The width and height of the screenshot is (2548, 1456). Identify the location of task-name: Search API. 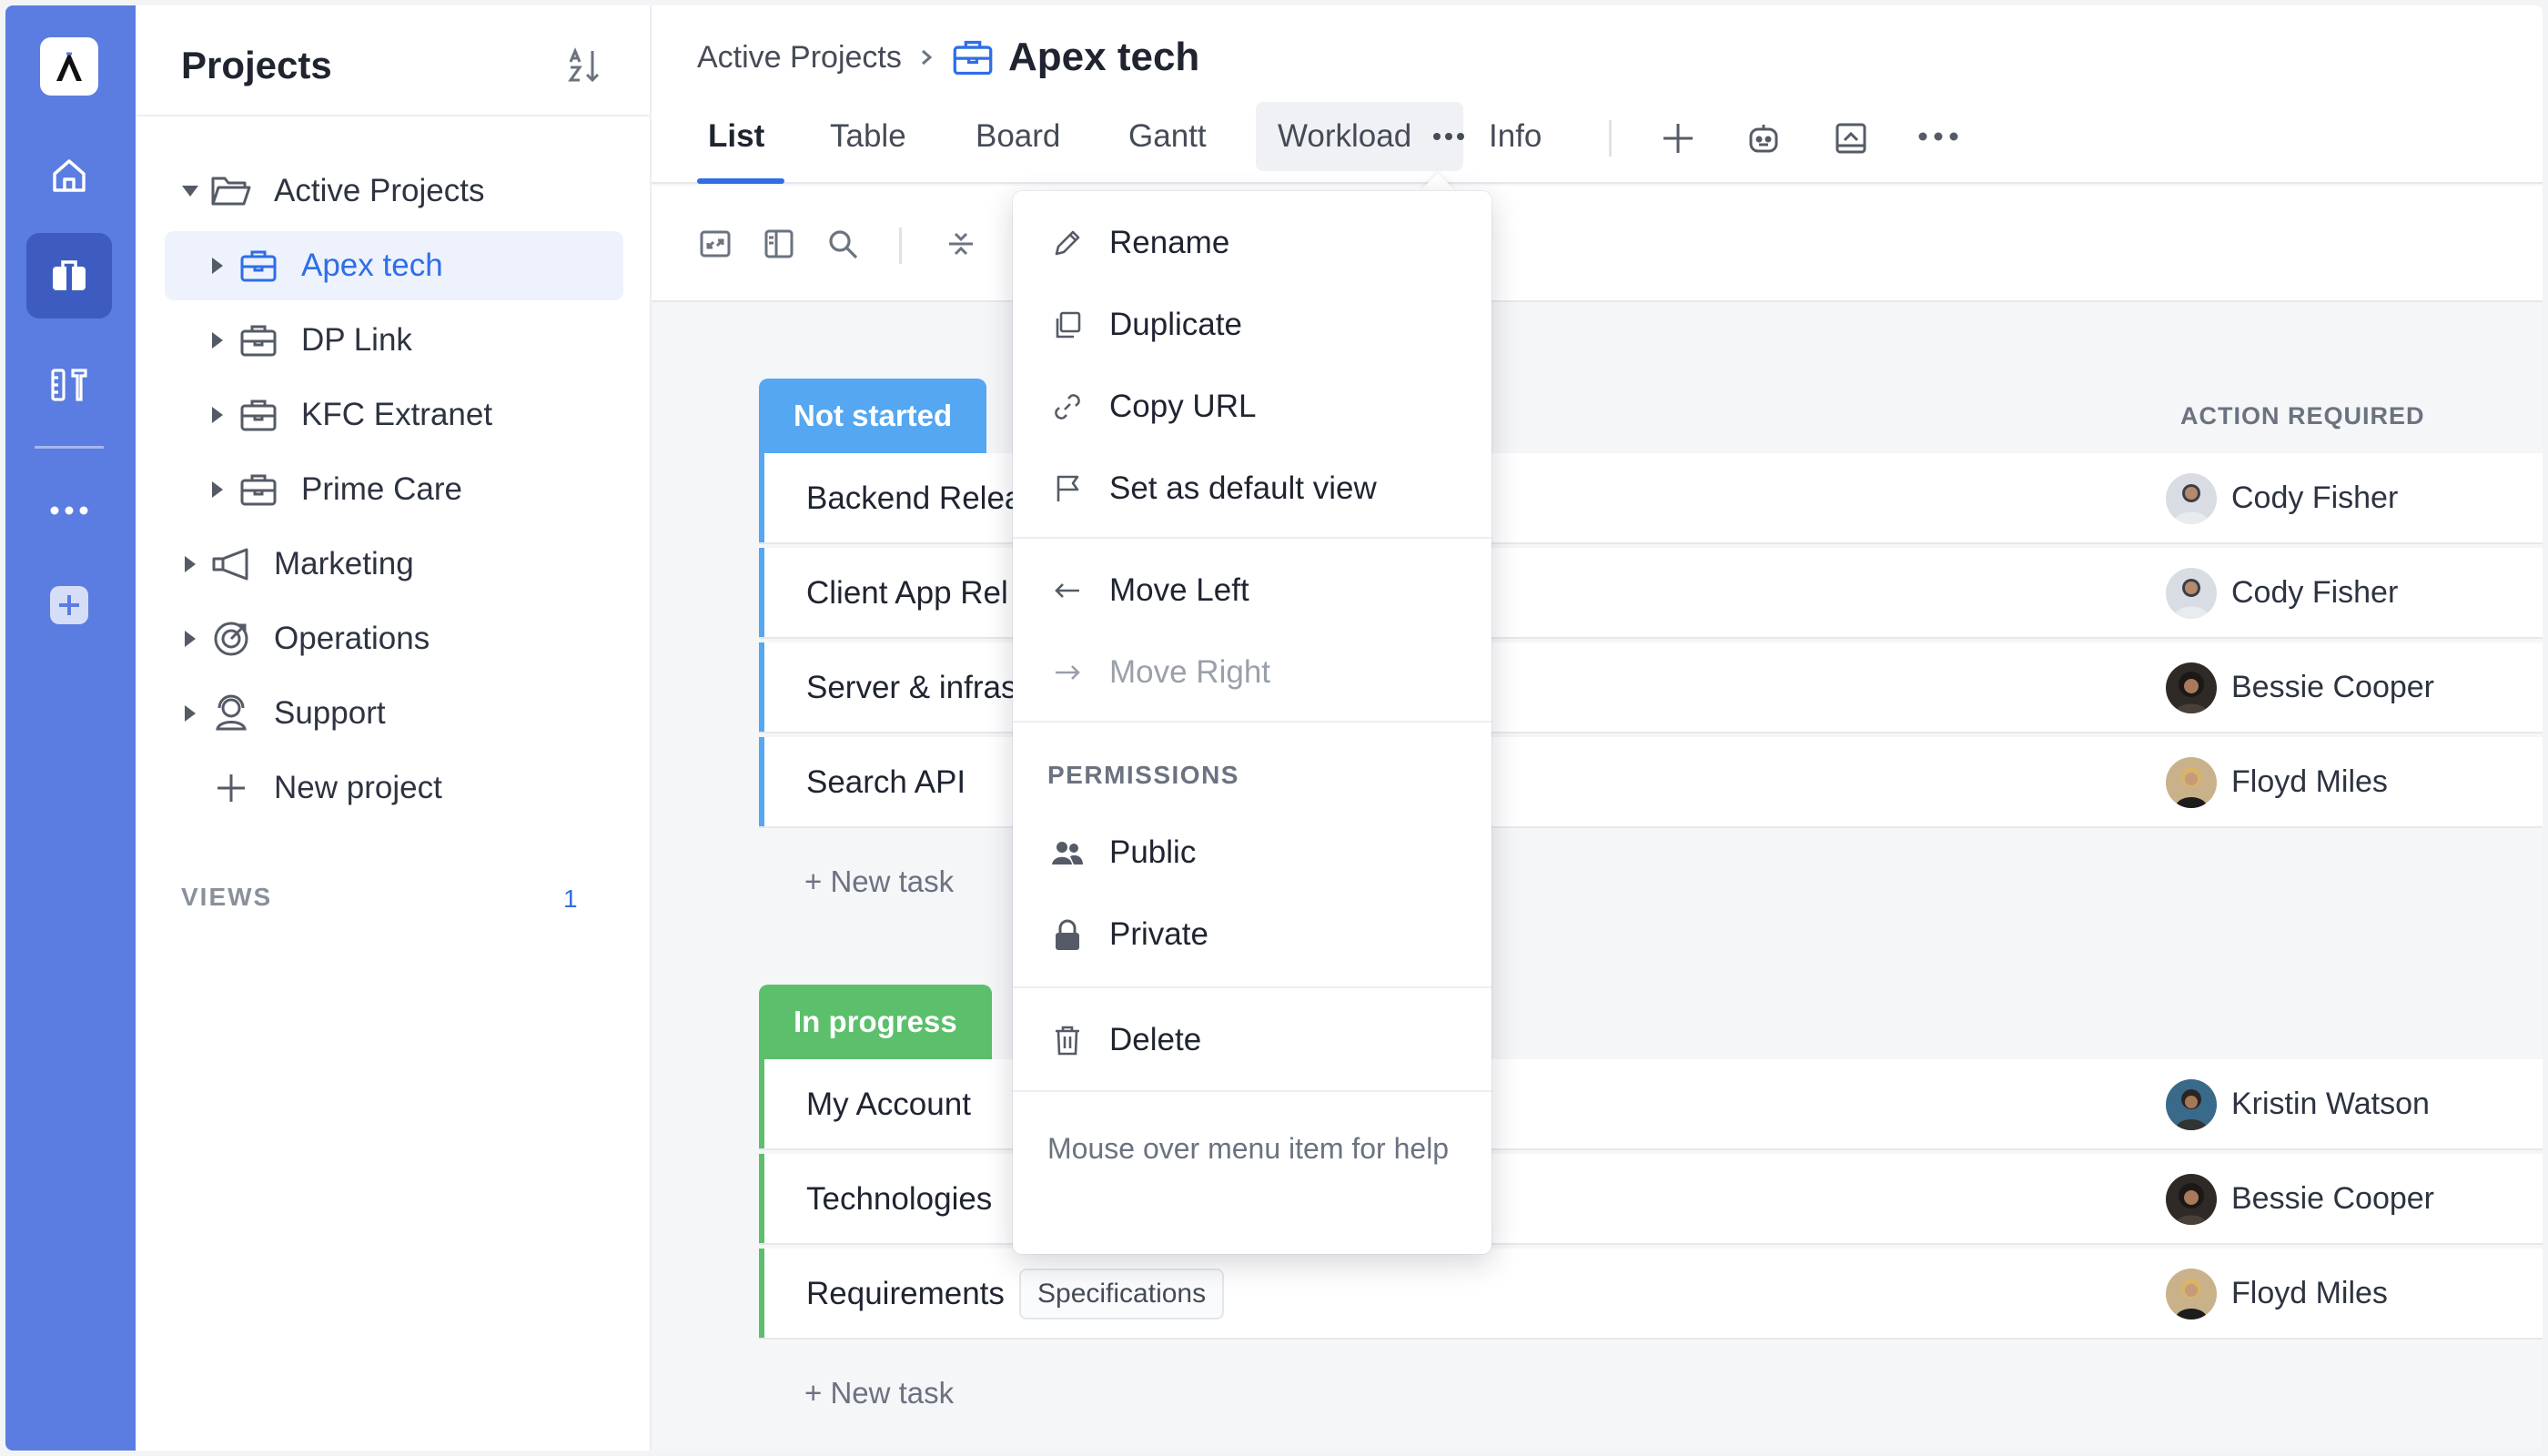
(886, 783).